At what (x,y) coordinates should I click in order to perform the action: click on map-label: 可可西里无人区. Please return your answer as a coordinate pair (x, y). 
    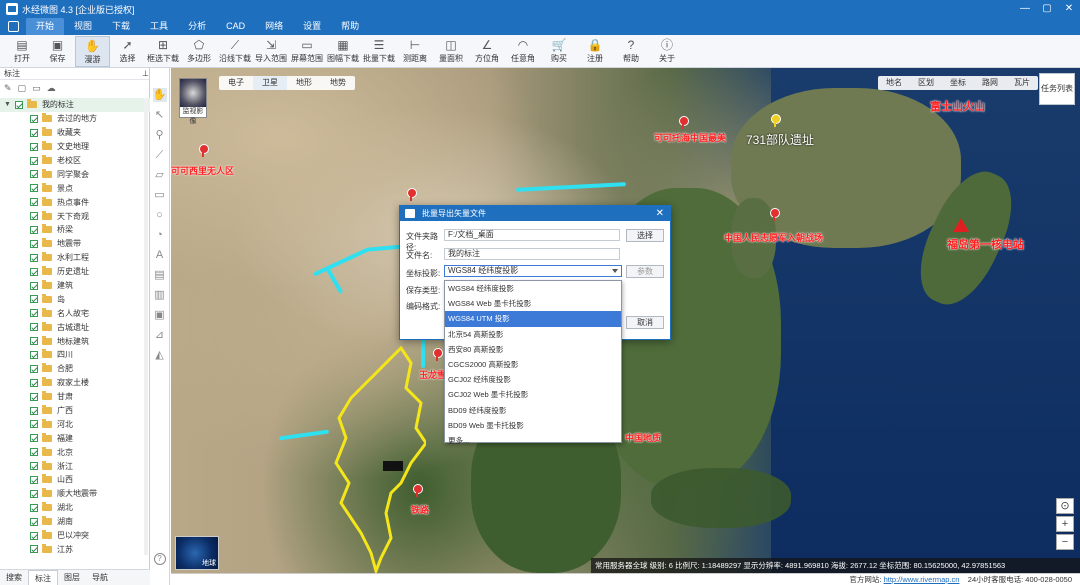
    Looking at the image, I should click on (202, 170).